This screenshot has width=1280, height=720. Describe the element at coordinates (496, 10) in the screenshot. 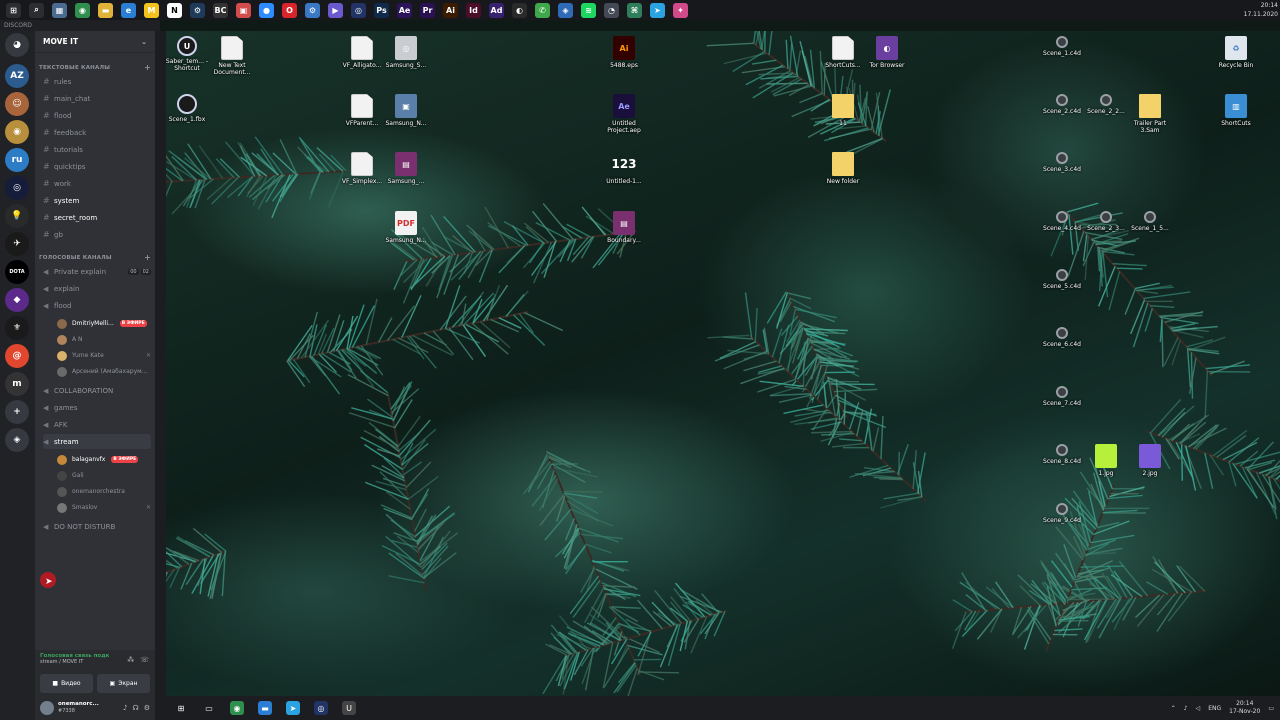

I see `adobe-icon: Ad` at that location.